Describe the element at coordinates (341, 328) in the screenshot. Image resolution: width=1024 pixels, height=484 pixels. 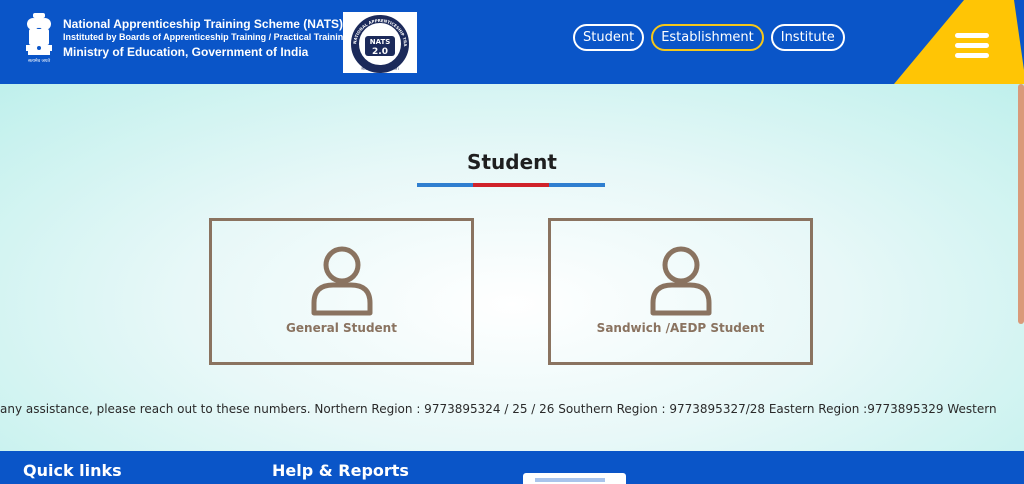
I see `general-student-label: General Student` at that location.